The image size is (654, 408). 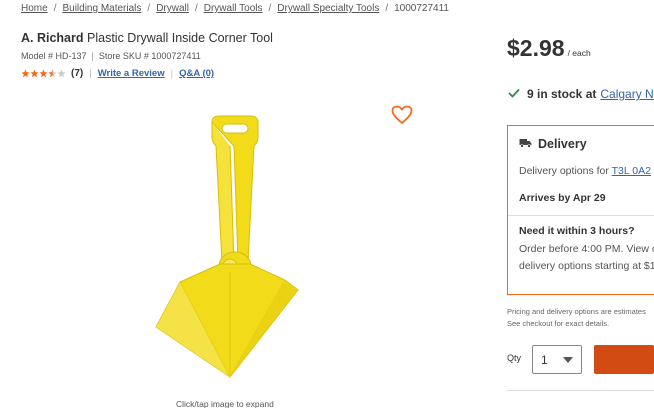 I want to click on postal-code-link: T3L 0A2, so click(x=631, y=171).